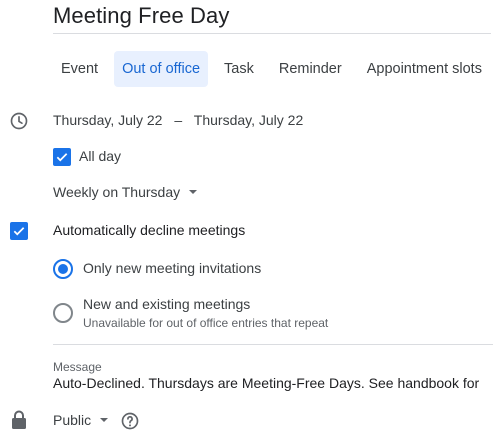 The height and width of the screenshot is (439, 493). Describe the element at coordinates (161, 69) in the screenshot. I see `tab-out-of-office: Out of office` at that location.